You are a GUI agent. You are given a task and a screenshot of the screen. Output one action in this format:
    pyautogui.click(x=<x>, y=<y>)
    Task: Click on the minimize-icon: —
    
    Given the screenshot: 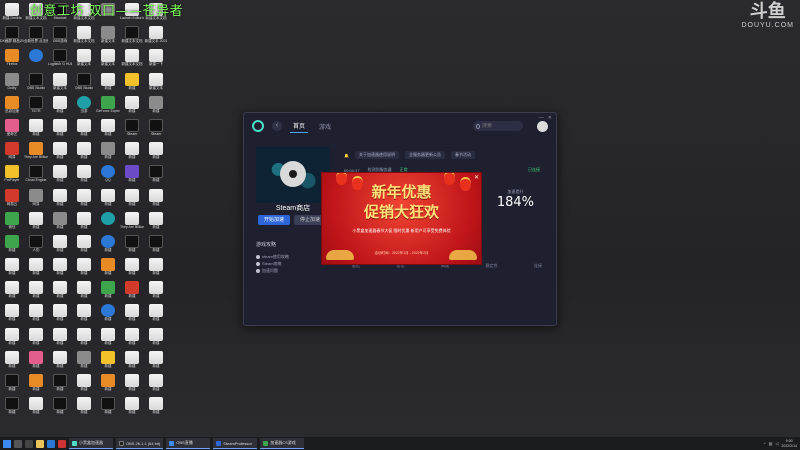 What is the action you would take?
    pyautogui.click(x=541, y=118)
    